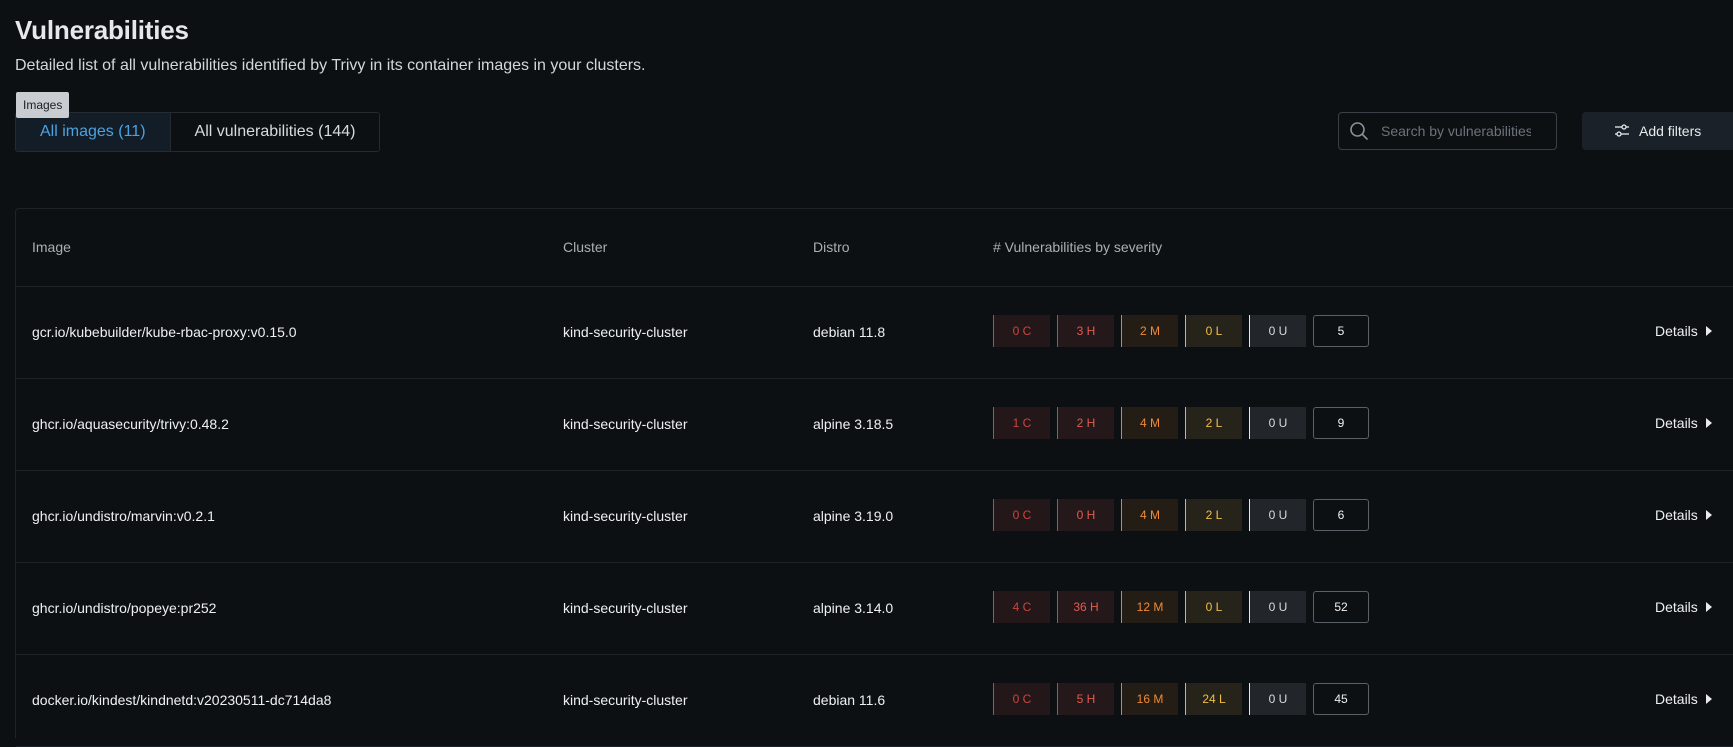 This screenshot has height=747, width=1733. Describe the element at coordinates (1213, 699) in the screenshot. I see `low-count-badge: 24 L` at that location.